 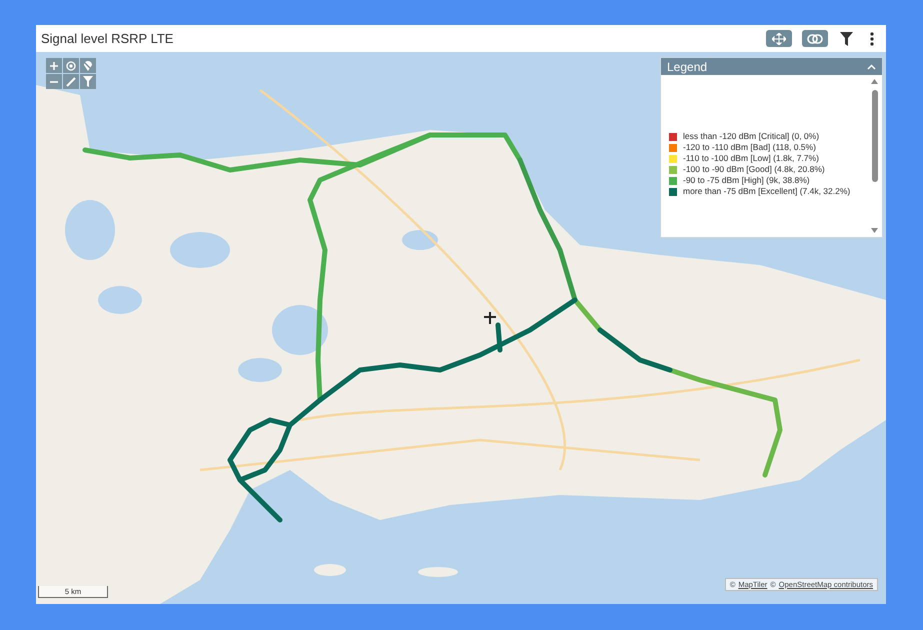 What do you see at coordinates (751, 158) in the screenshot?
I see `legend-label: -110 to -100 dBm [Low] (1.8k, 7.7%)` at bounding box center [751, 158].